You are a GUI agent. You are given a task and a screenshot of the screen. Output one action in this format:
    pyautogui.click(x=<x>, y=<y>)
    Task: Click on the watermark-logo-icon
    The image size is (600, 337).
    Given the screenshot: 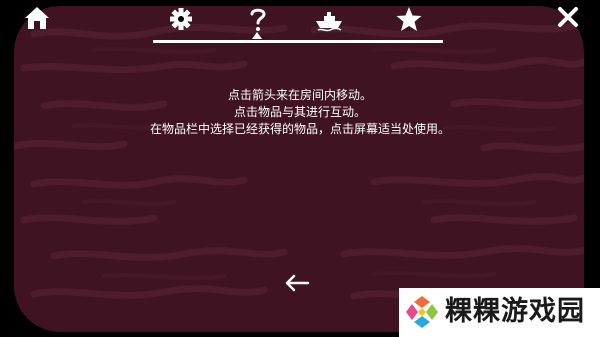 What is the action you would take?
    pyautogui.click(x=422, y=312)
    